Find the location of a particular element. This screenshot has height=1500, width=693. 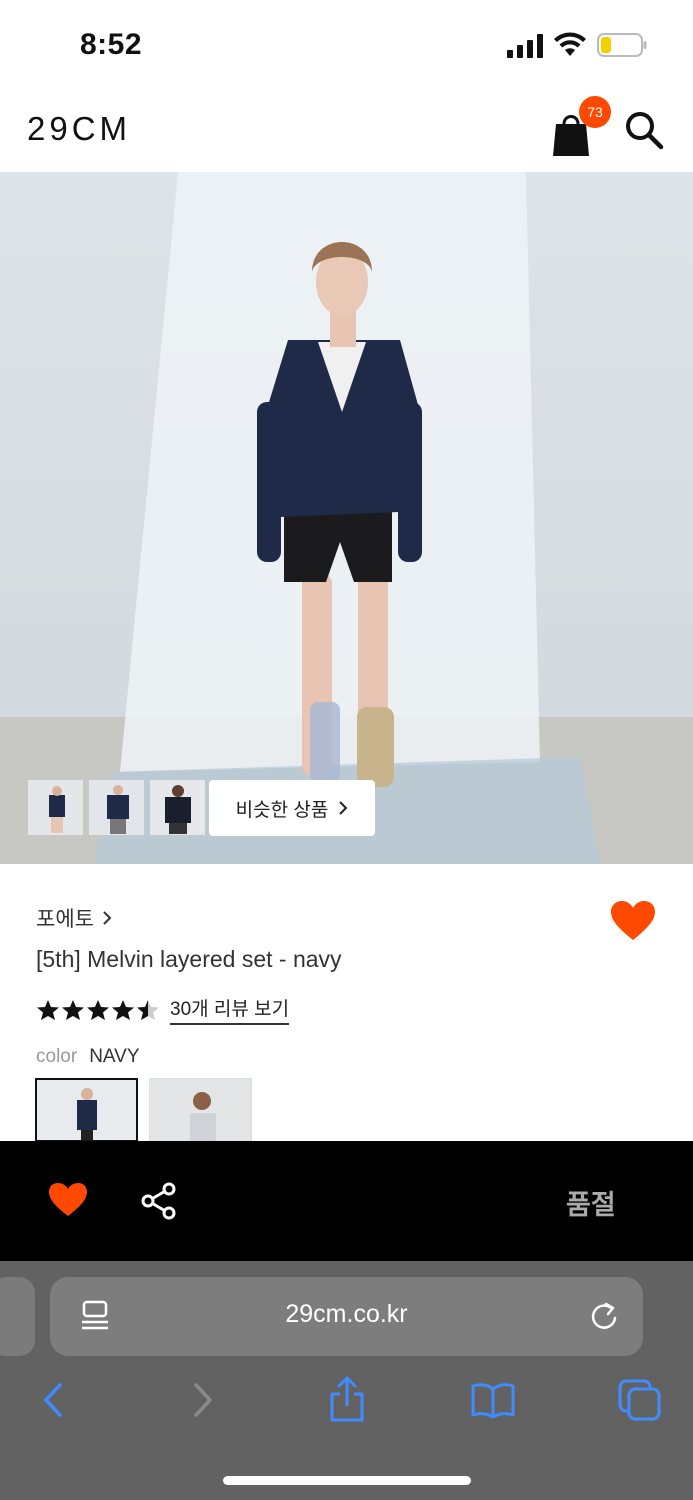

tabs-icon is located at coordinates (640, 1400).